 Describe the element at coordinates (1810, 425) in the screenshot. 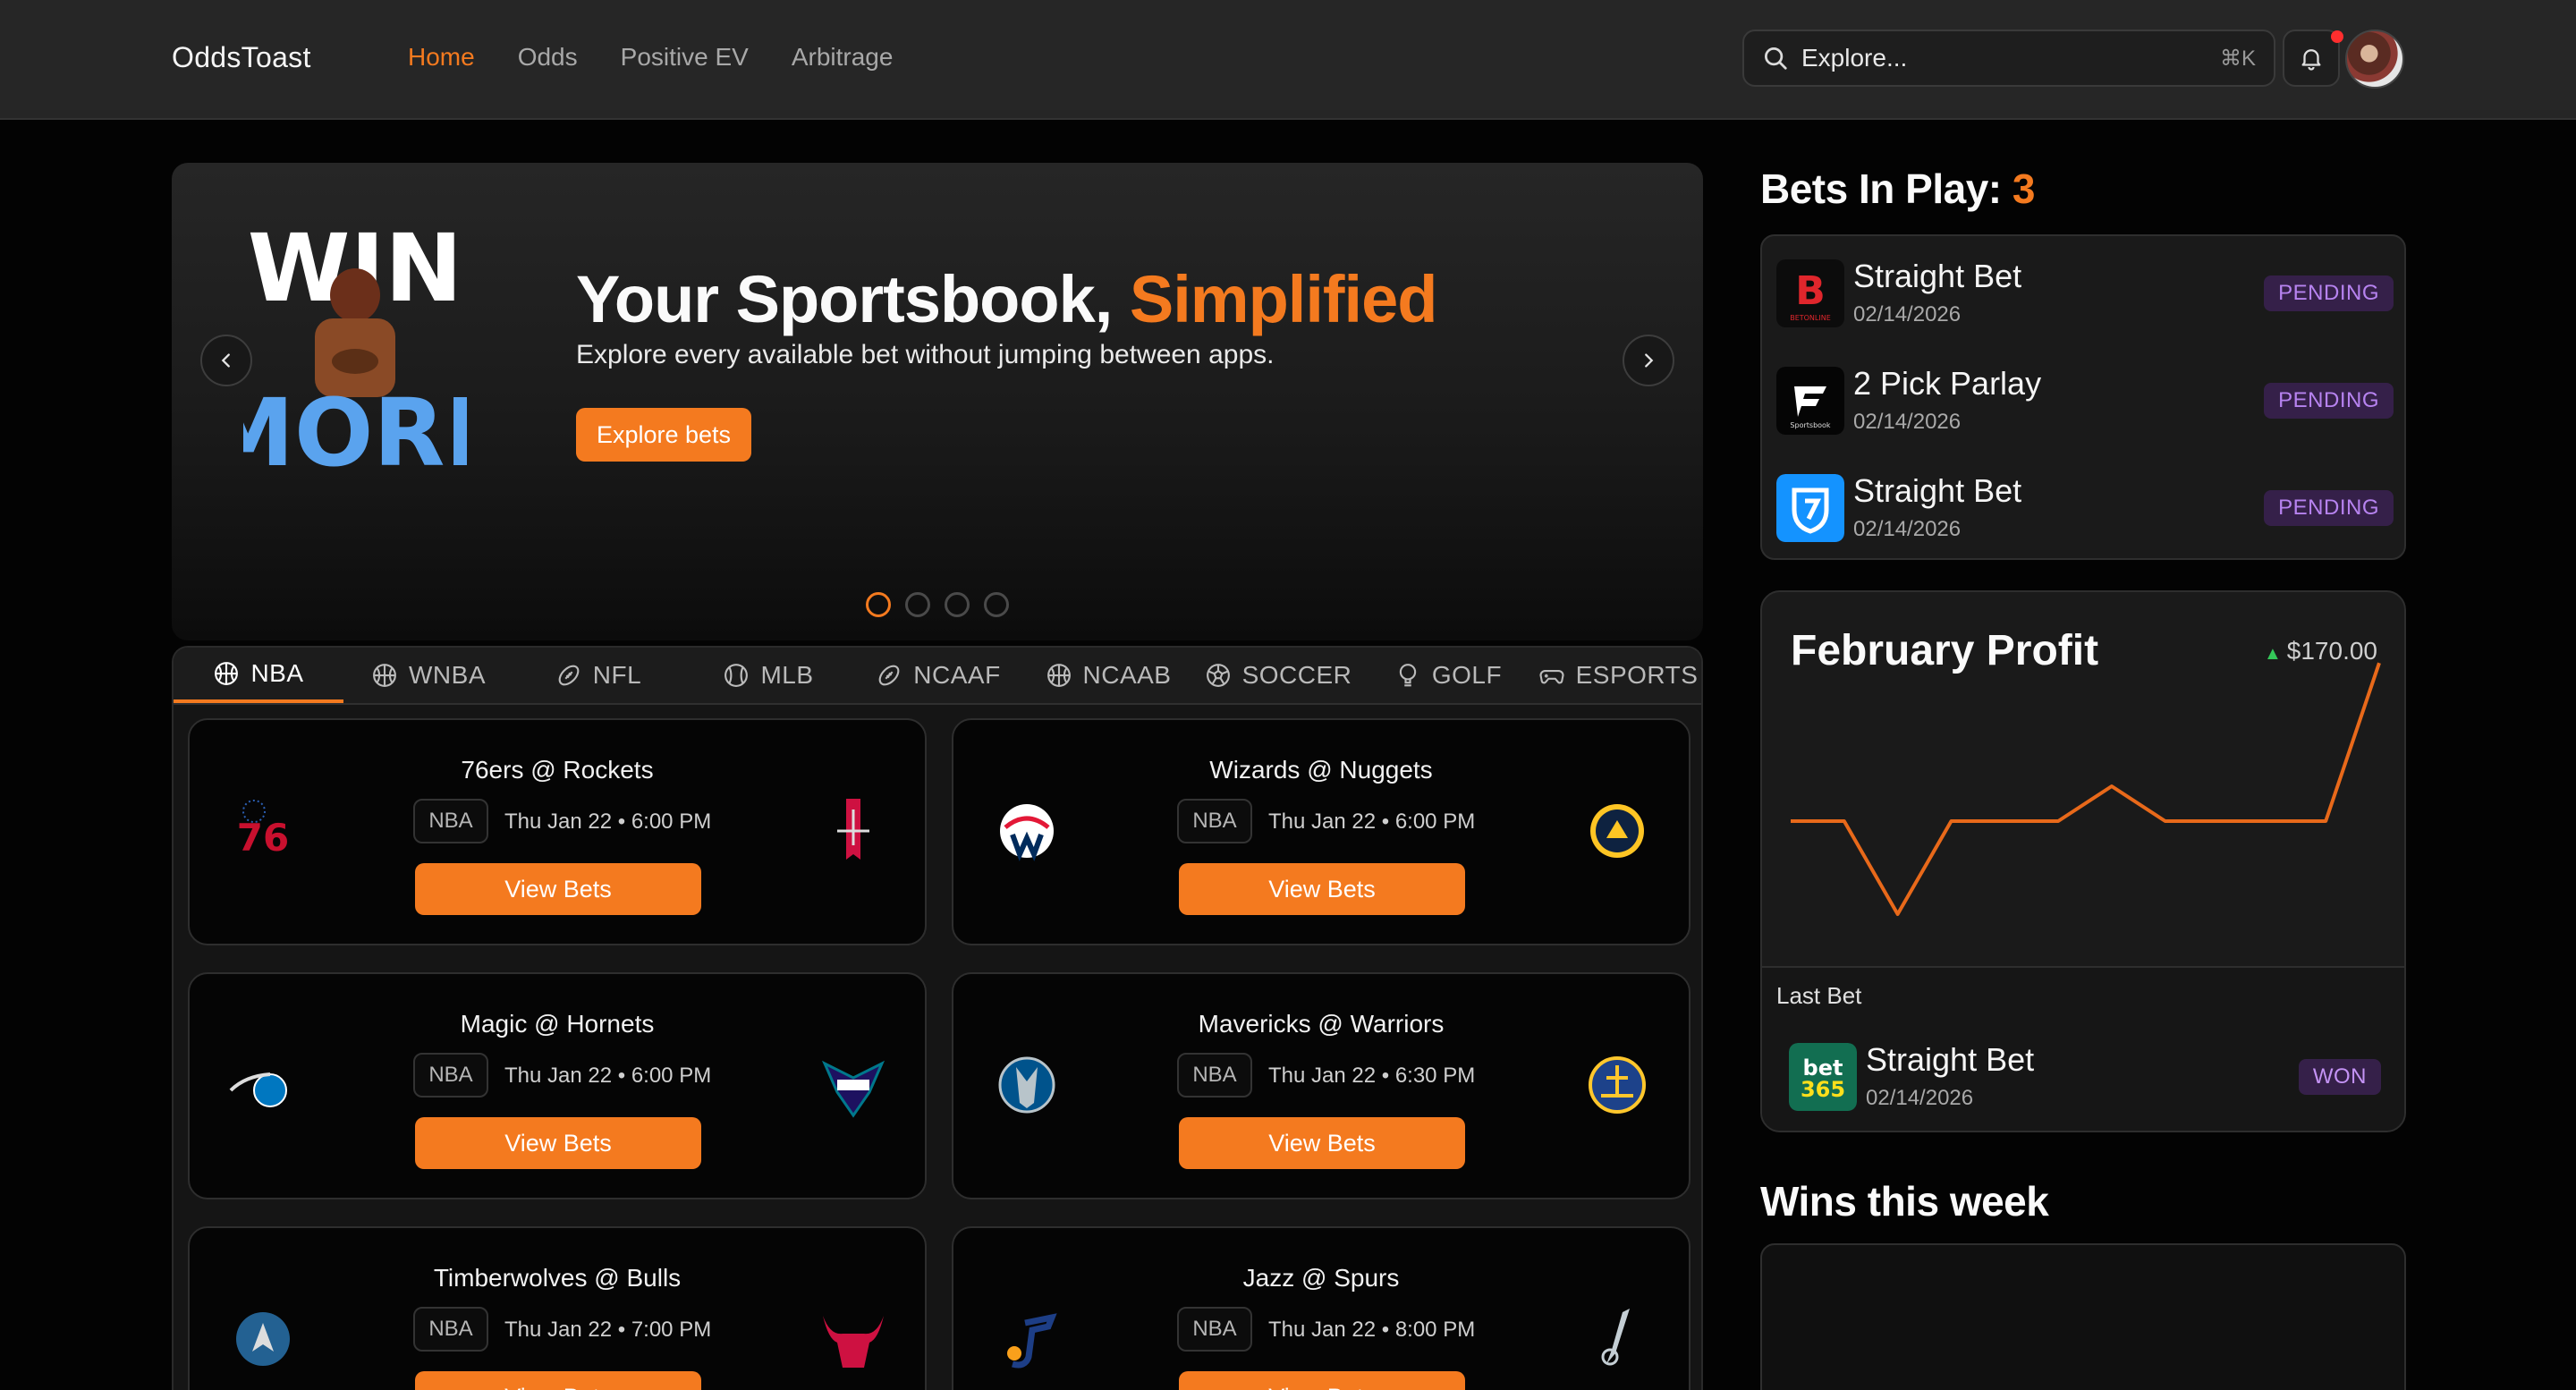

I see `svg-text: Sportsbook` at that location.